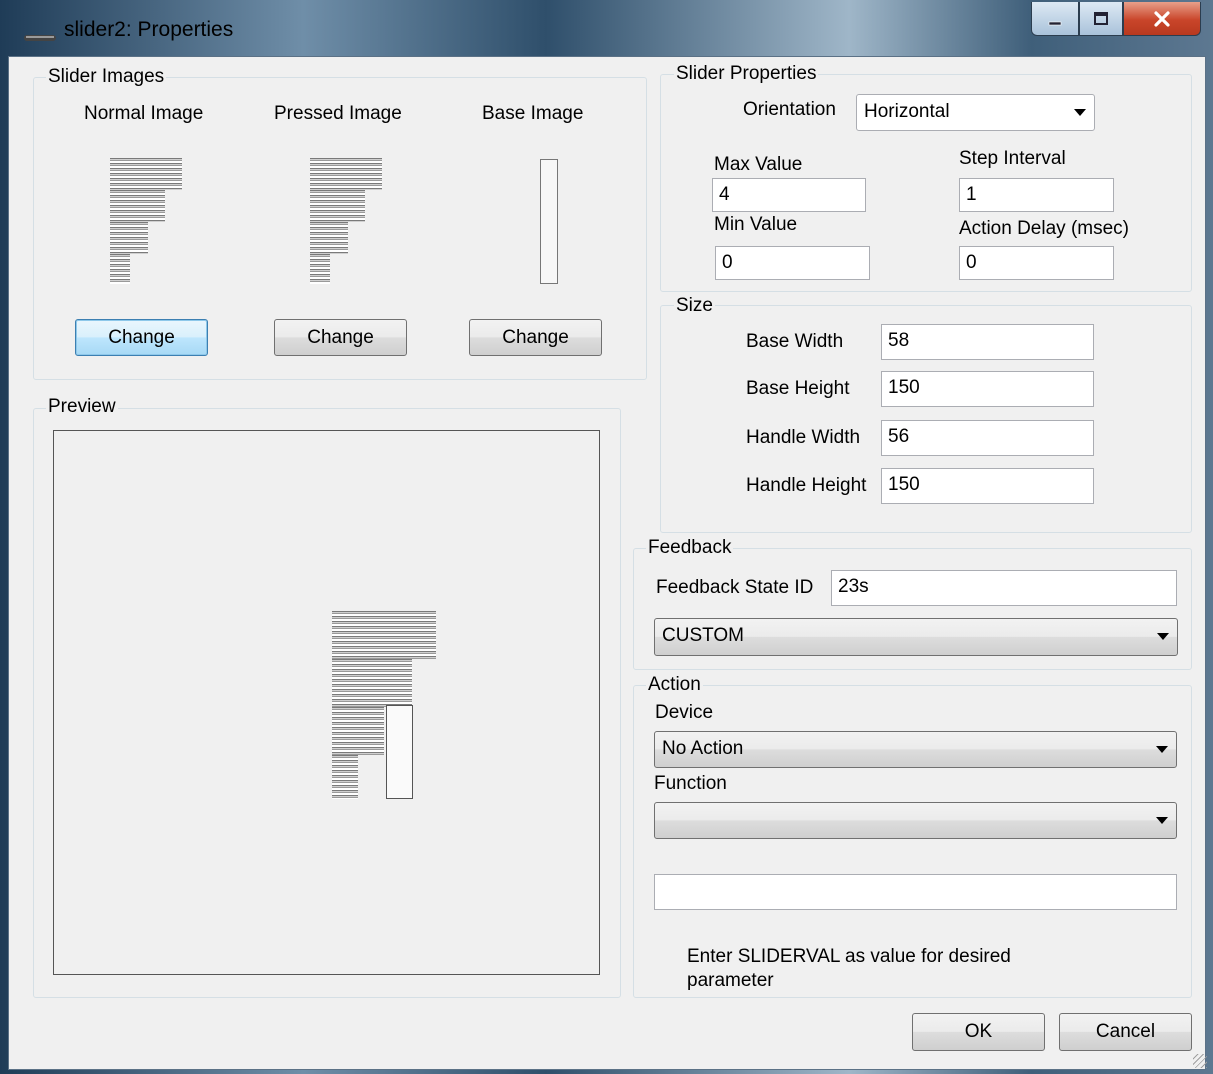  What do you see at coordinates (789, 195) in the screenshot?
I see `max-value-input: 4` at bounding box center [789, 195].